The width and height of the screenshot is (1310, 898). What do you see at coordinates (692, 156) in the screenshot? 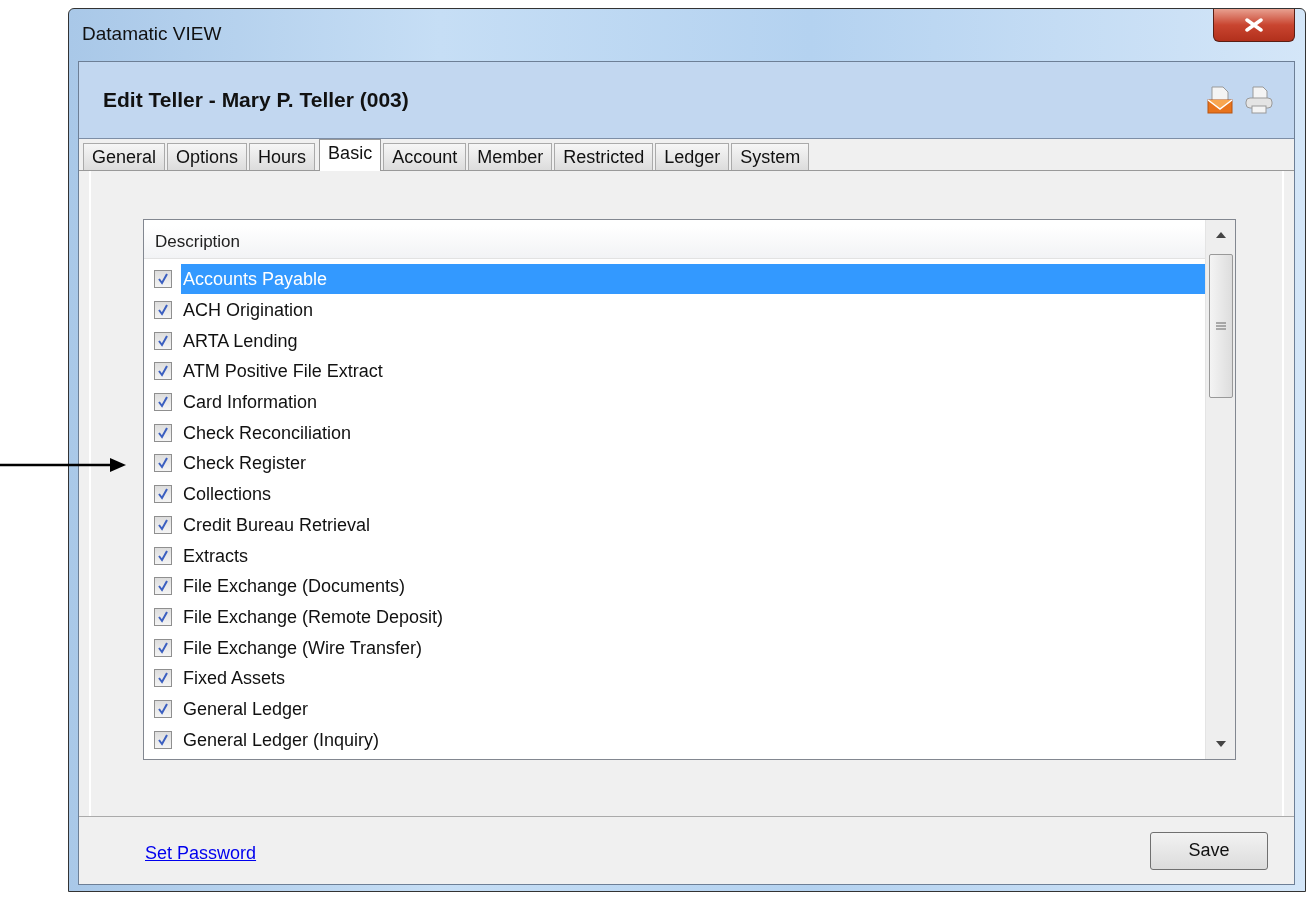
I see `tab: Ledger` at bounding box center [692, 156].